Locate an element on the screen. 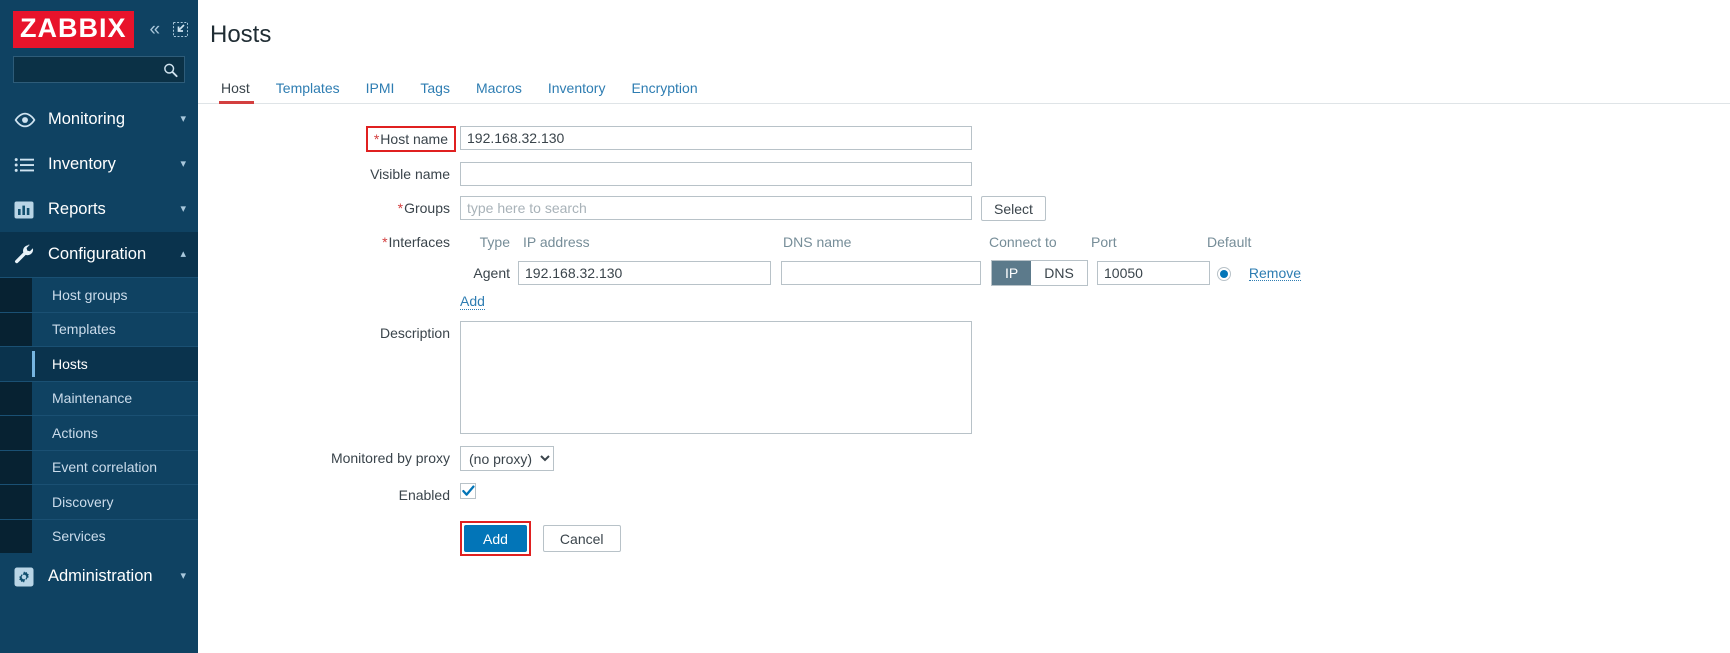  tab-label: Macros is located at coordinates (498, 88).